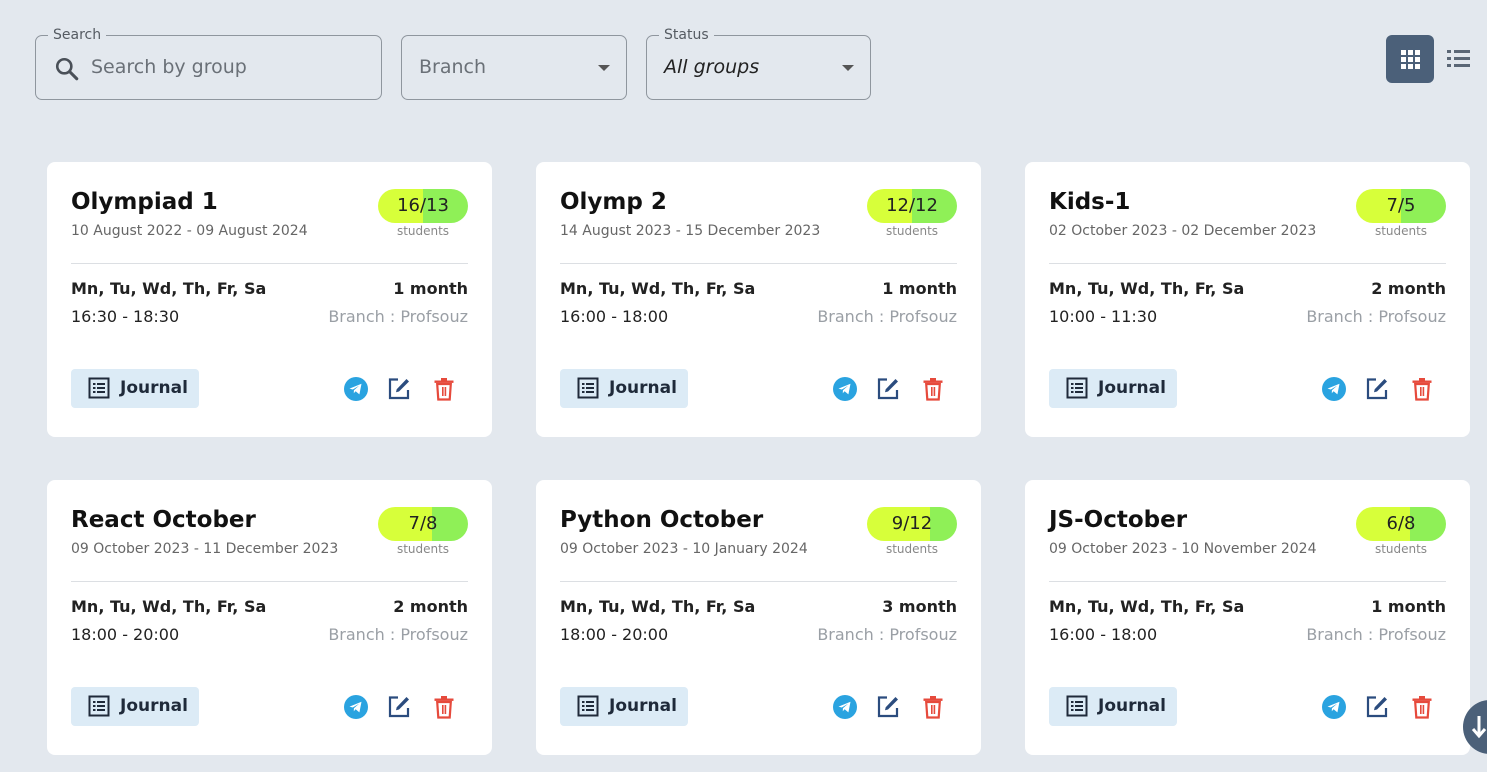 This screenshot has height=772, width=1487. I want to click on group-dates: 14 August 2023 - 15 December 2023, so click(690, 231).